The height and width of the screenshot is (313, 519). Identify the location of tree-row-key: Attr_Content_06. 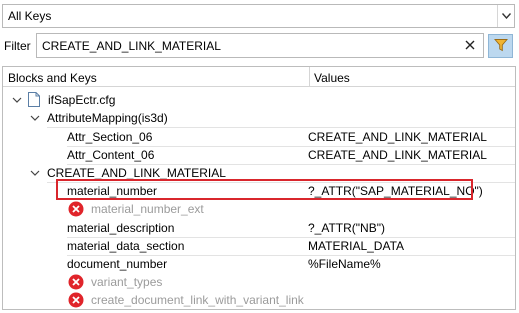
(111, 155).